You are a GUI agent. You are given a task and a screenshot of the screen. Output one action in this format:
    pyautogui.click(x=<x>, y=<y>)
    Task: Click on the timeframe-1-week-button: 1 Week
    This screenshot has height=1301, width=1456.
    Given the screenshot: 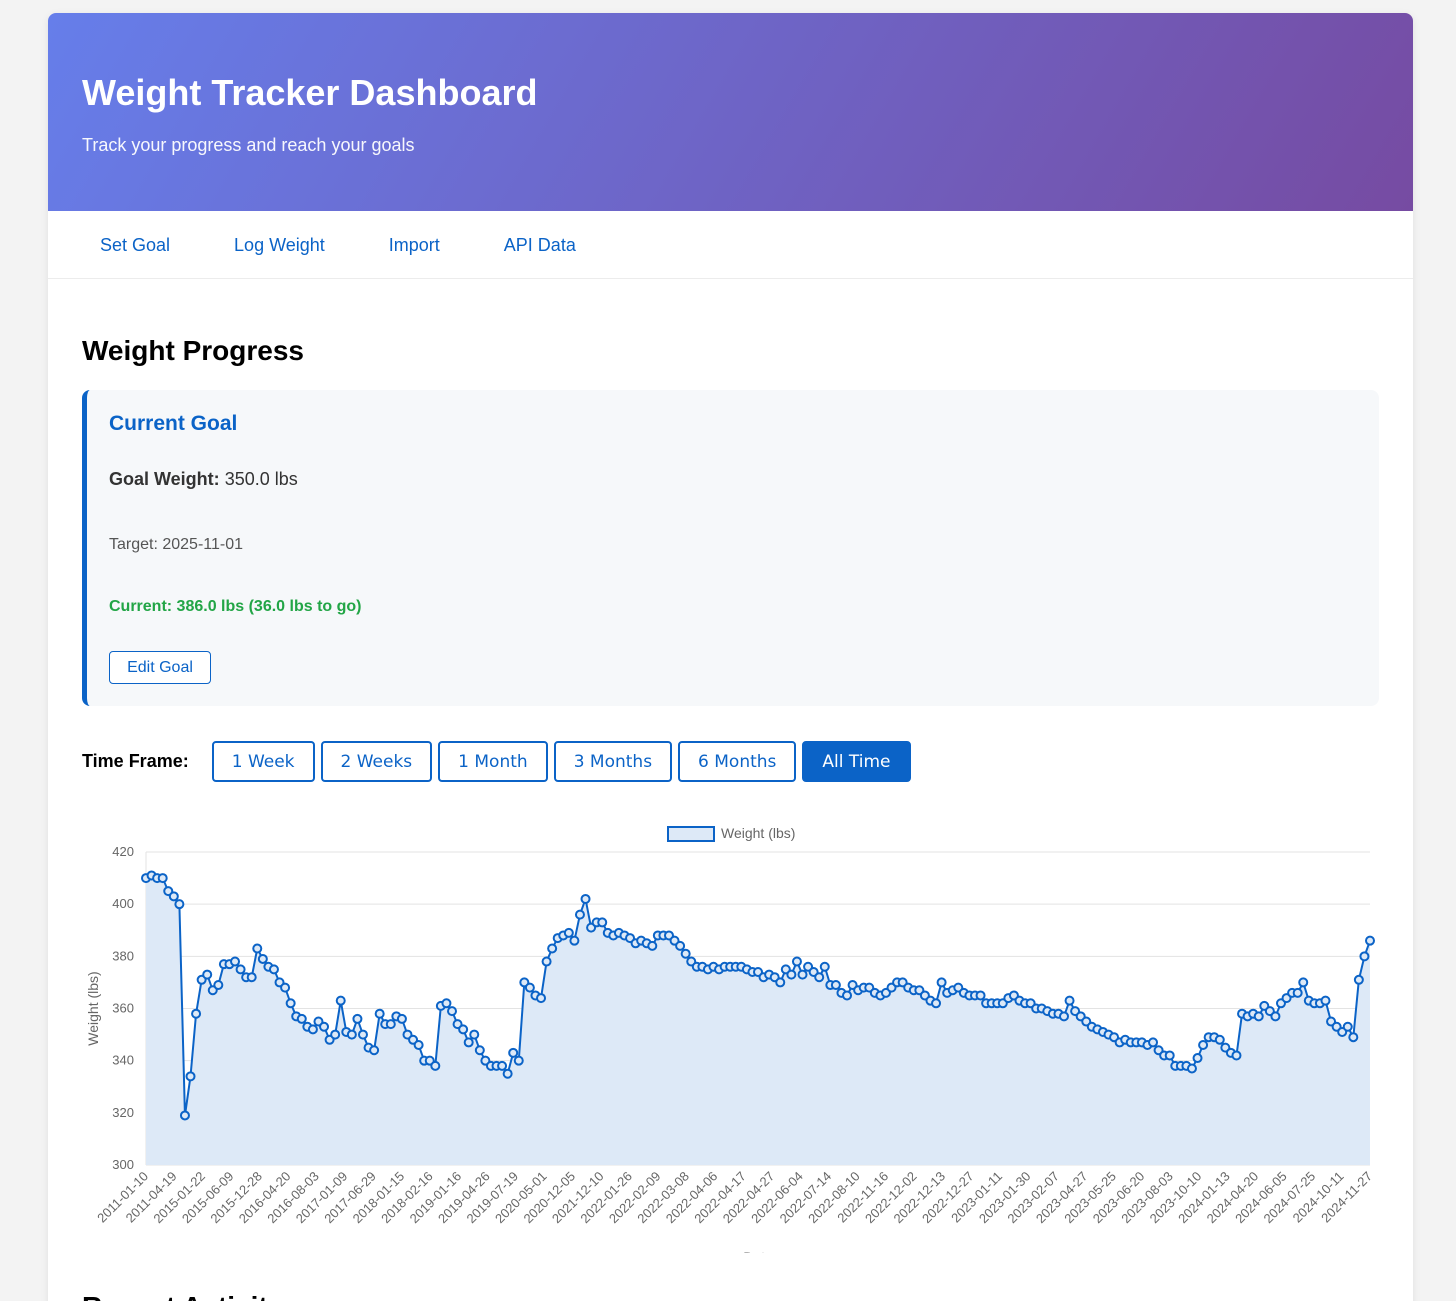 What is the action you would take?
    pyautogui.click(x=263, y=761)
    